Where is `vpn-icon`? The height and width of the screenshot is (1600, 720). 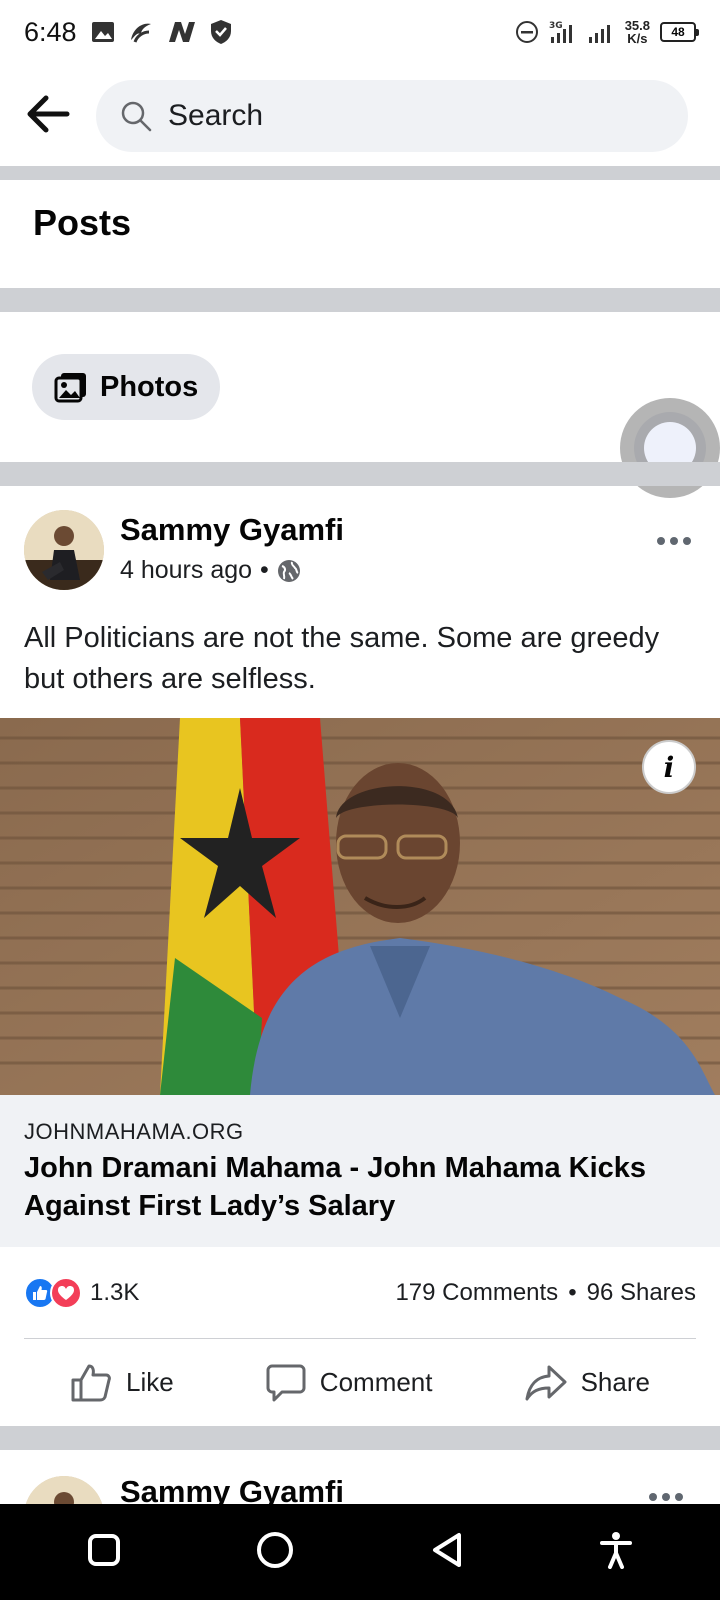
vpn-icon is located at coordinates (141, 32).